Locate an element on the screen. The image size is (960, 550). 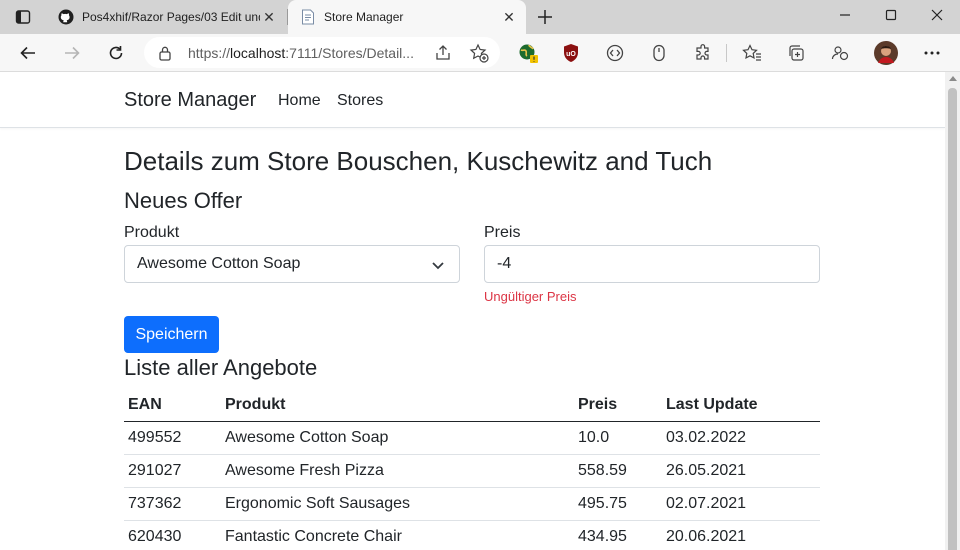
page-scrollbar is located at coordinates (952, 311).